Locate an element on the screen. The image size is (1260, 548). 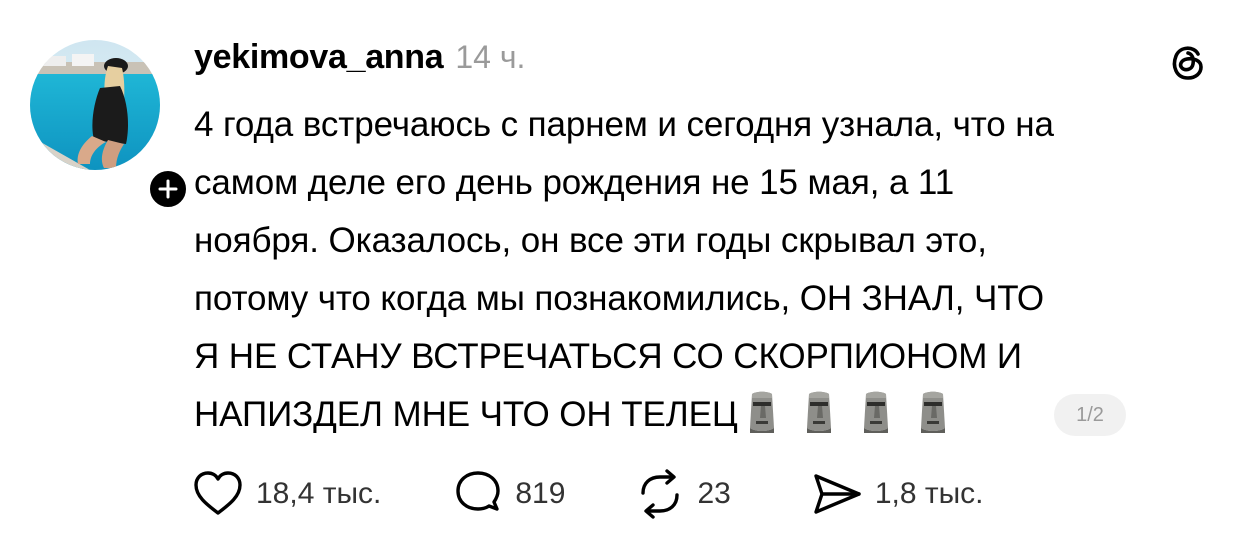
post-actions: 18,4 тыс. 819 23 1,8 тыс. is located at coordinates (588, 494).